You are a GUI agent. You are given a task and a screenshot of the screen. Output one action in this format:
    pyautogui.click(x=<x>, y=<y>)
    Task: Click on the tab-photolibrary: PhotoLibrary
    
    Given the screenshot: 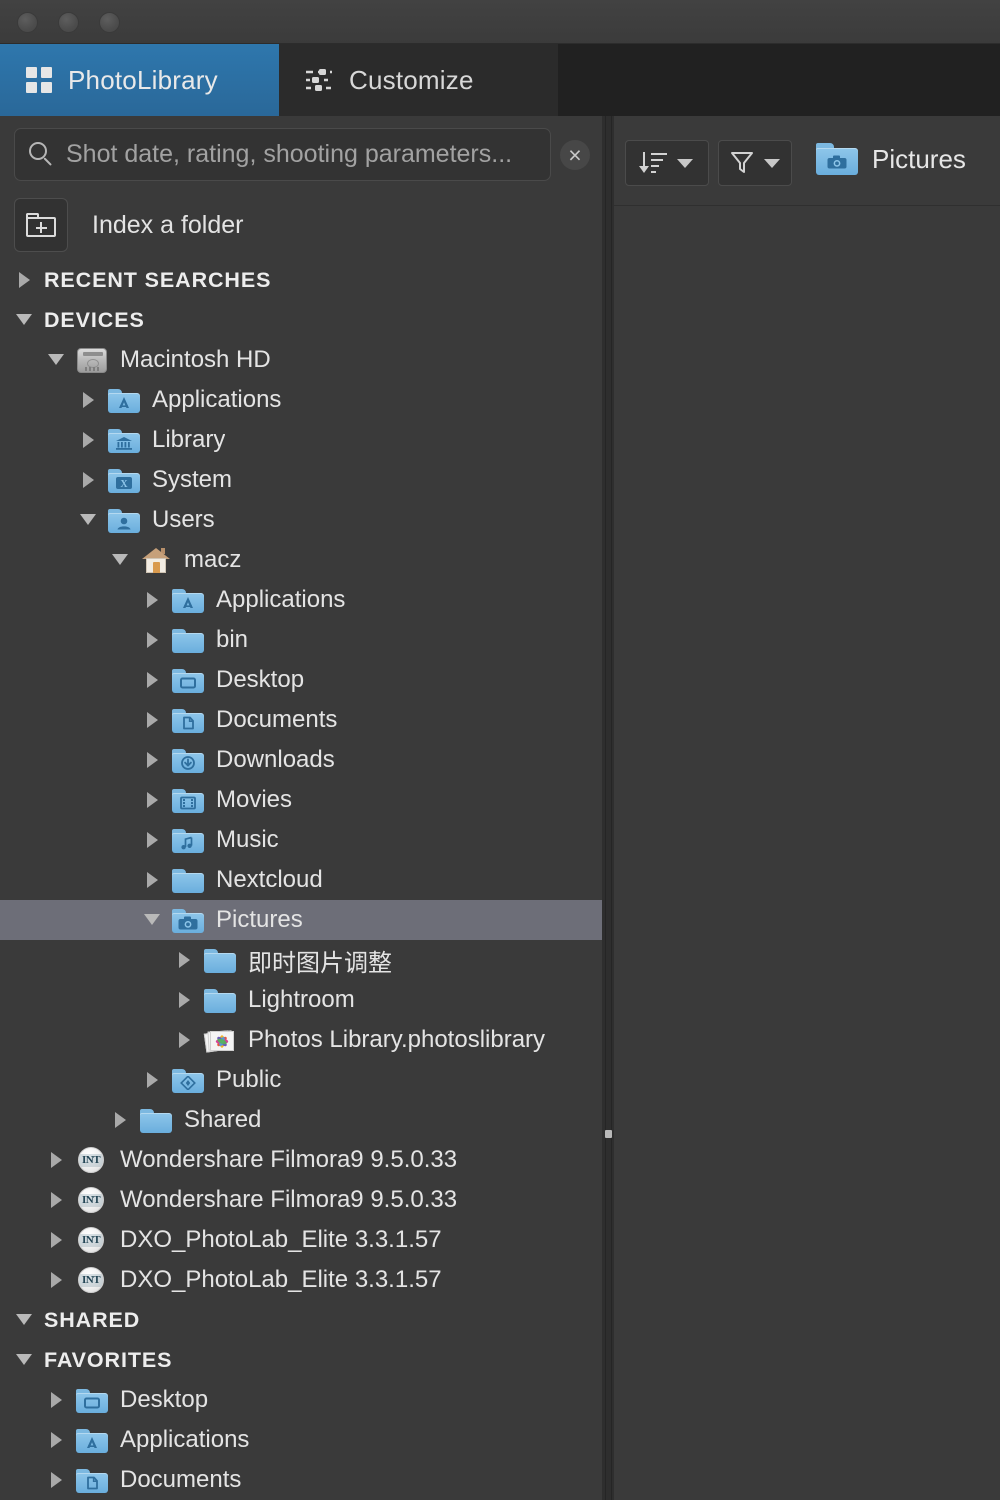 What is the action you would take?
    pyautogui.click(x=139, y=80)
    